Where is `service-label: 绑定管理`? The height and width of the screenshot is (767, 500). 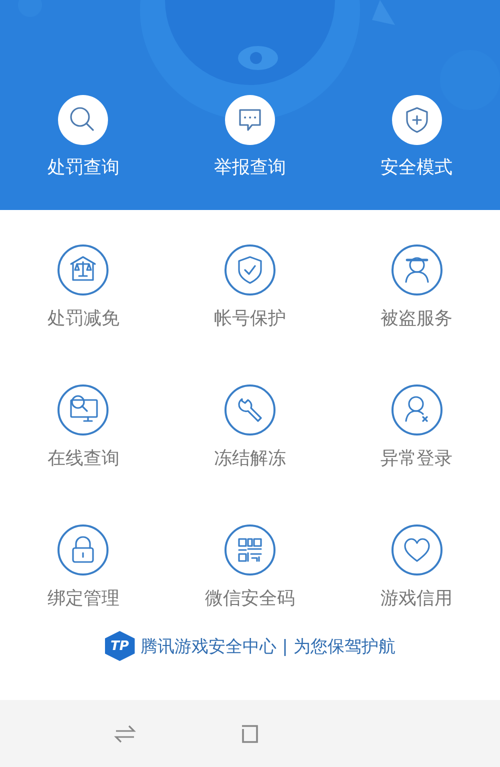
service-label: 绑定管理 is located at coordinates (83, 598).